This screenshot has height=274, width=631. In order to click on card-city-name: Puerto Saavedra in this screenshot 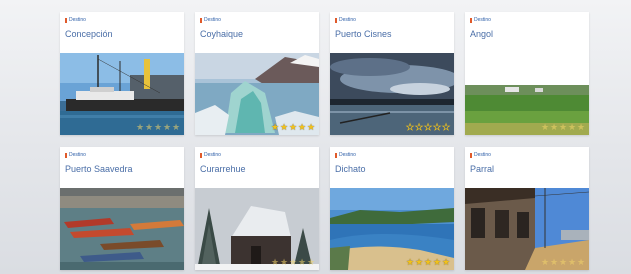, I will do `click(122, 169)`.